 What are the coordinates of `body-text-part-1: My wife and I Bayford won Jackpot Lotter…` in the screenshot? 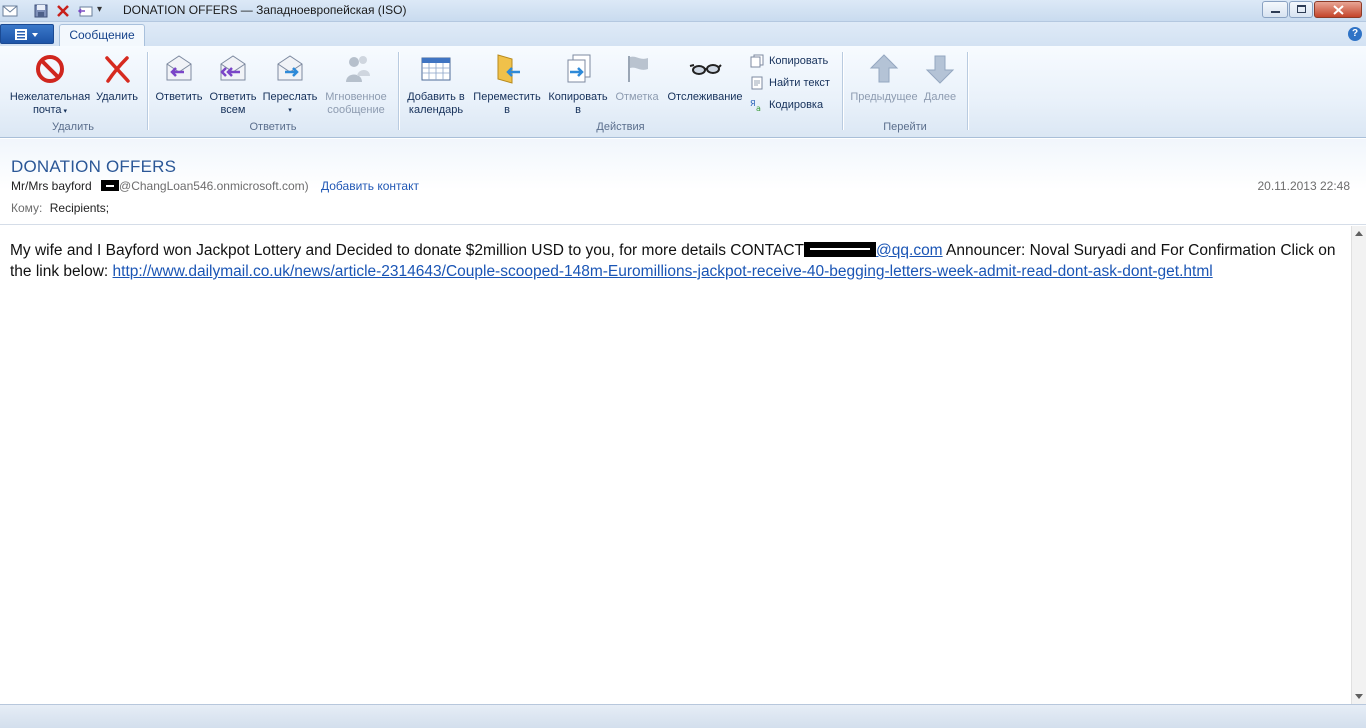 It's located at (407, 250).